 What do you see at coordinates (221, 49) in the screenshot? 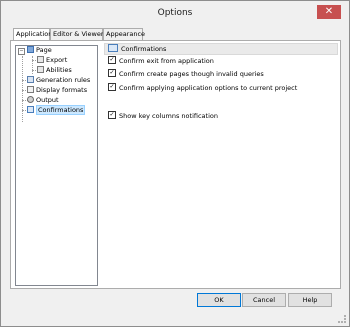
I see `section-header: Confirmations` at bounding box center [221, 49].